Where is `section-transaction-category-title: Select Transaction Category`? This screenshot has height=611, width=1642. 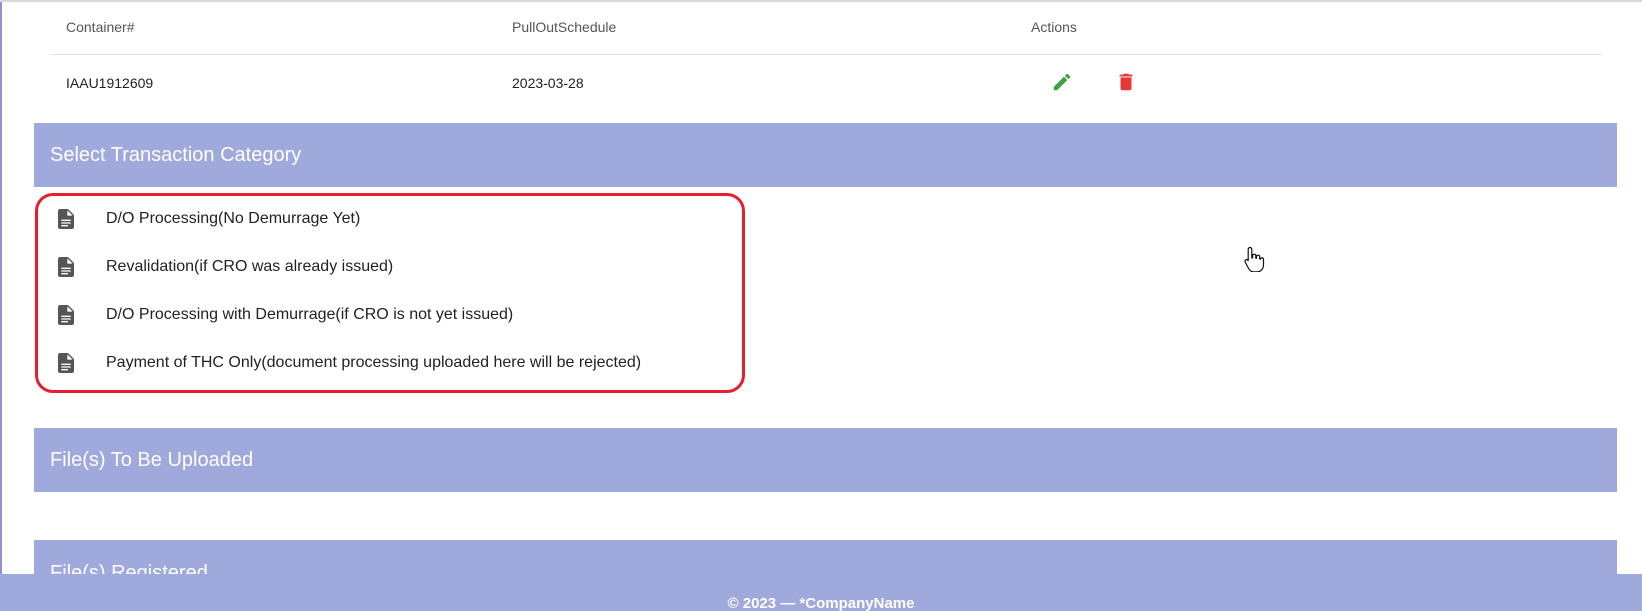 section-transaction-category-title: Select Transaction Category is located at coordinates (176, 154).